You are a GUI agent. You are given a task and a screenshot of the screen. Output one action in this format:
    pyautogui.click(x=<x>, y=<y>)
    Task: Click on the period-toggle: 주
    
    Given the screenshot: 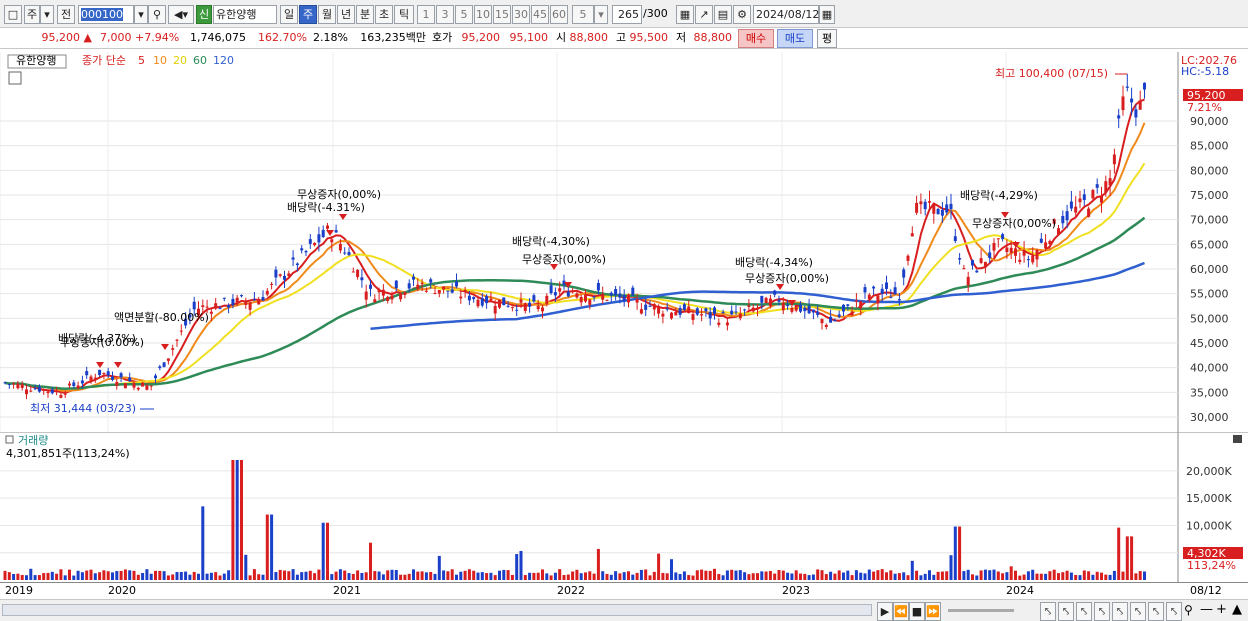 What is the action you would take?
    pyautogui.click(x=32, y=14)
    